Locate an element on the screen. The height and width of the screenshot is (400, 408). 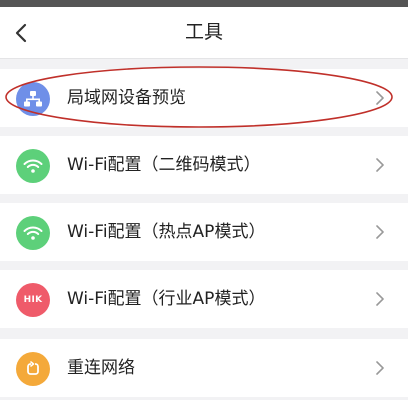
list-item-label: Wi-Fi配置（行业AP模式） is located at coordinates (166, 299).